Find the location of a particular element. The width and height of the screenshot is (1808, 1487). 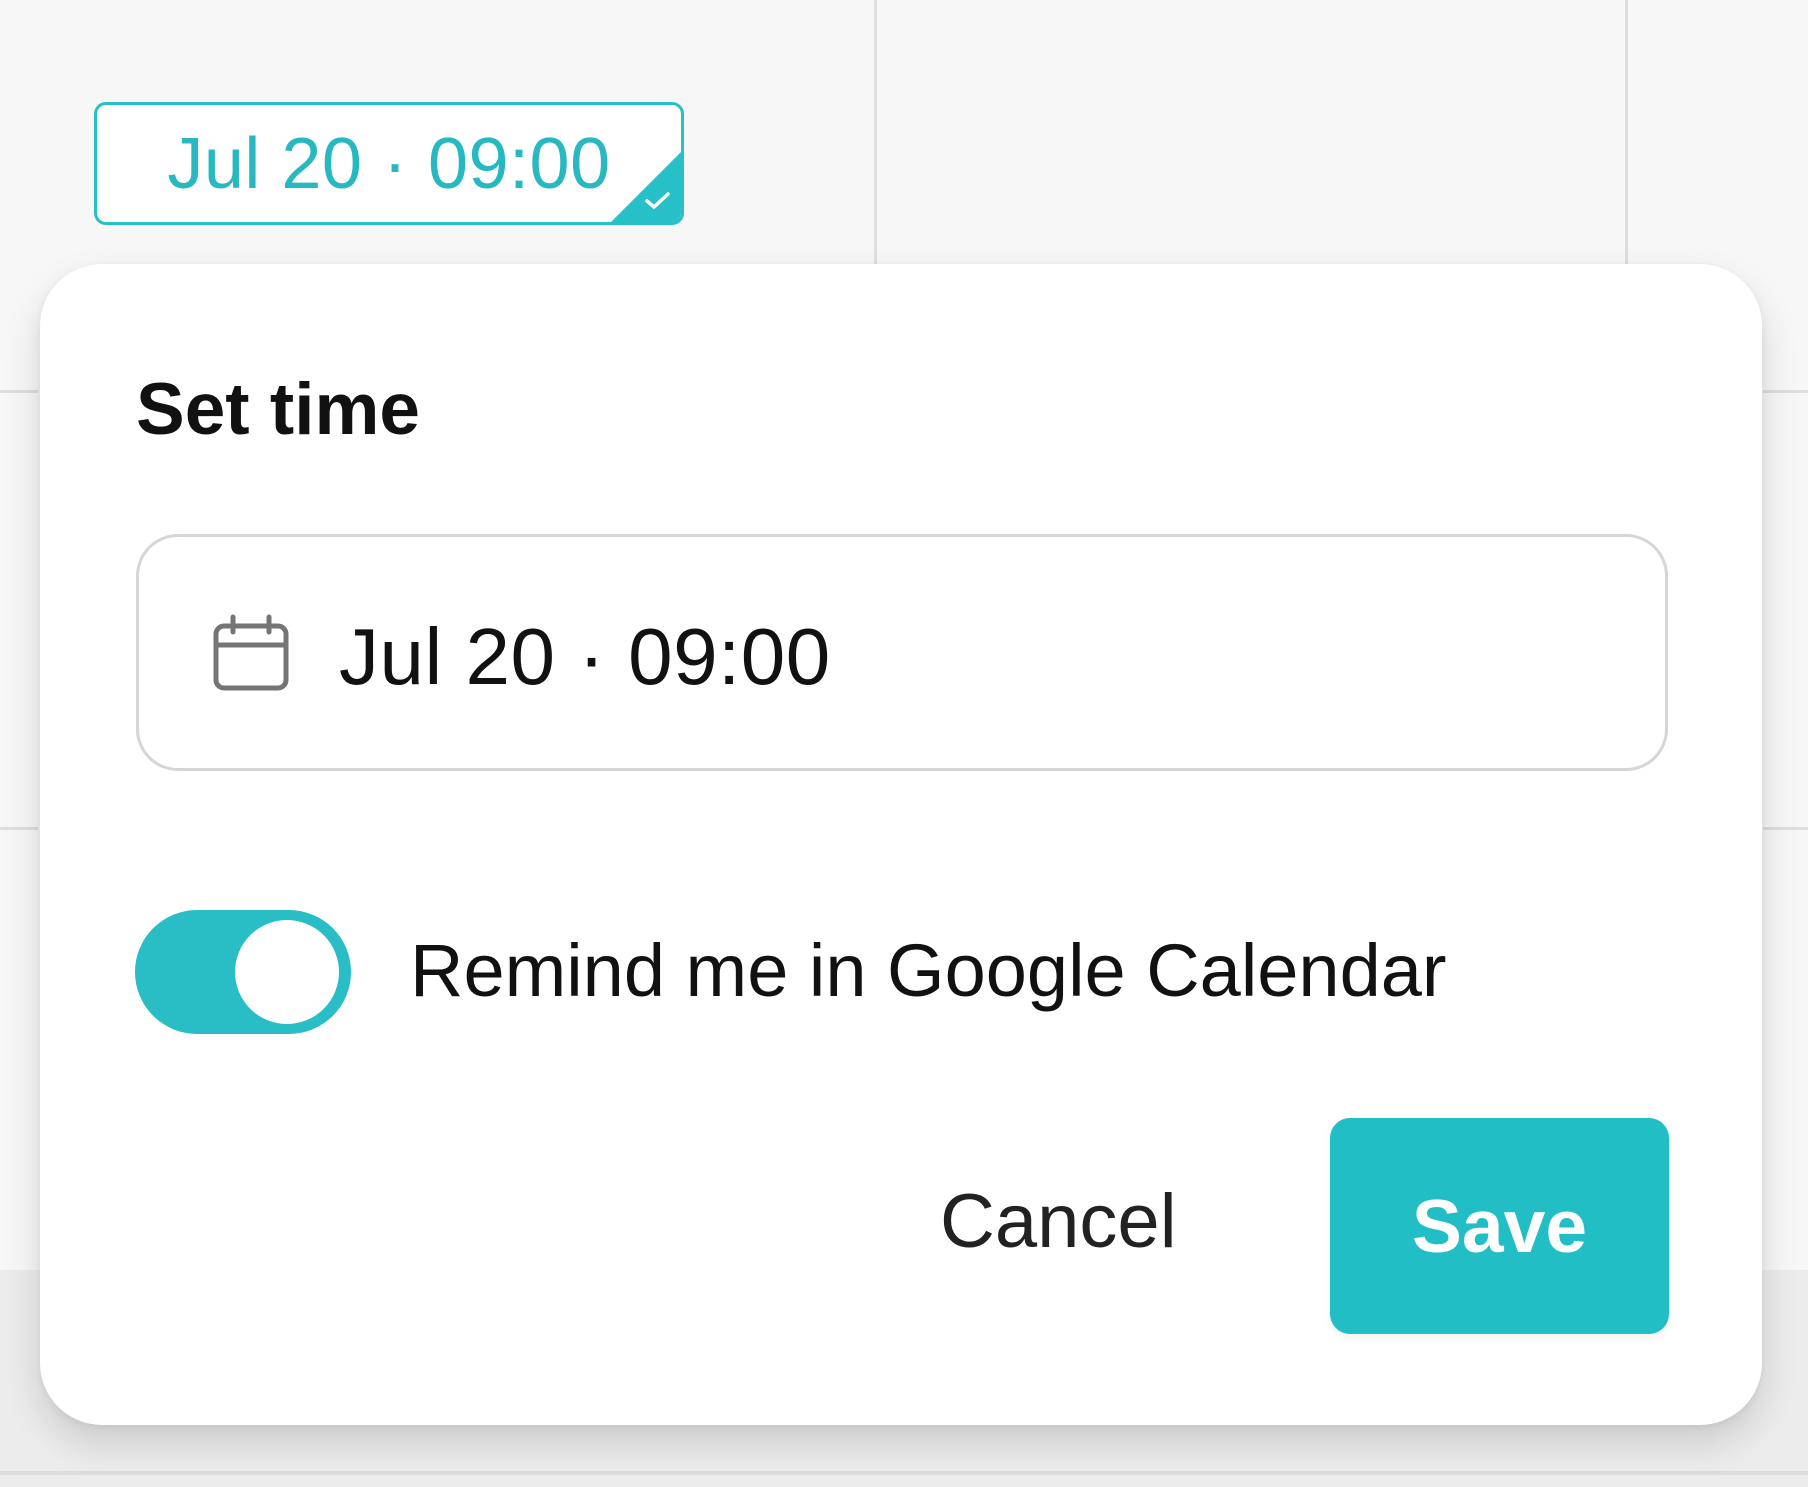

dialog-title: Set time is located at coordinates (278, 409).